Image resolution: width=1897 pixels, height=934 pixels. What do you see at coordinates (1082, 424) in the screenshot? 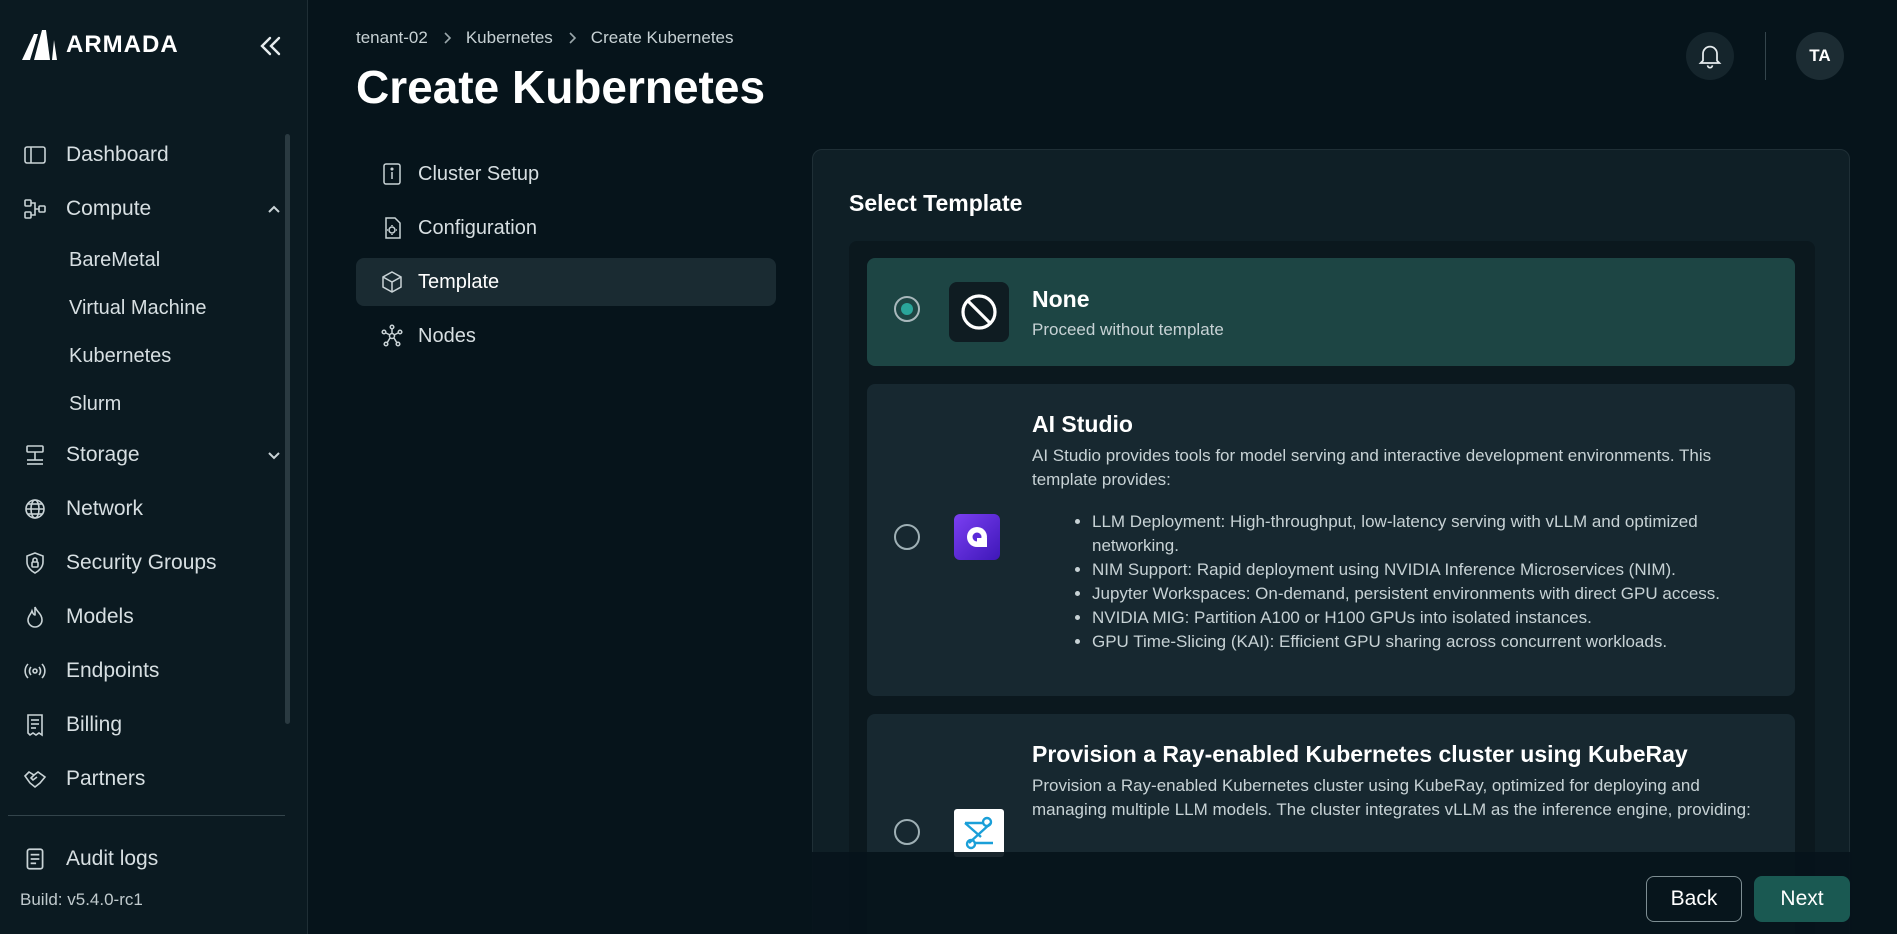
I see `template-name: AI Studio` at bounding box center [1082, 424].